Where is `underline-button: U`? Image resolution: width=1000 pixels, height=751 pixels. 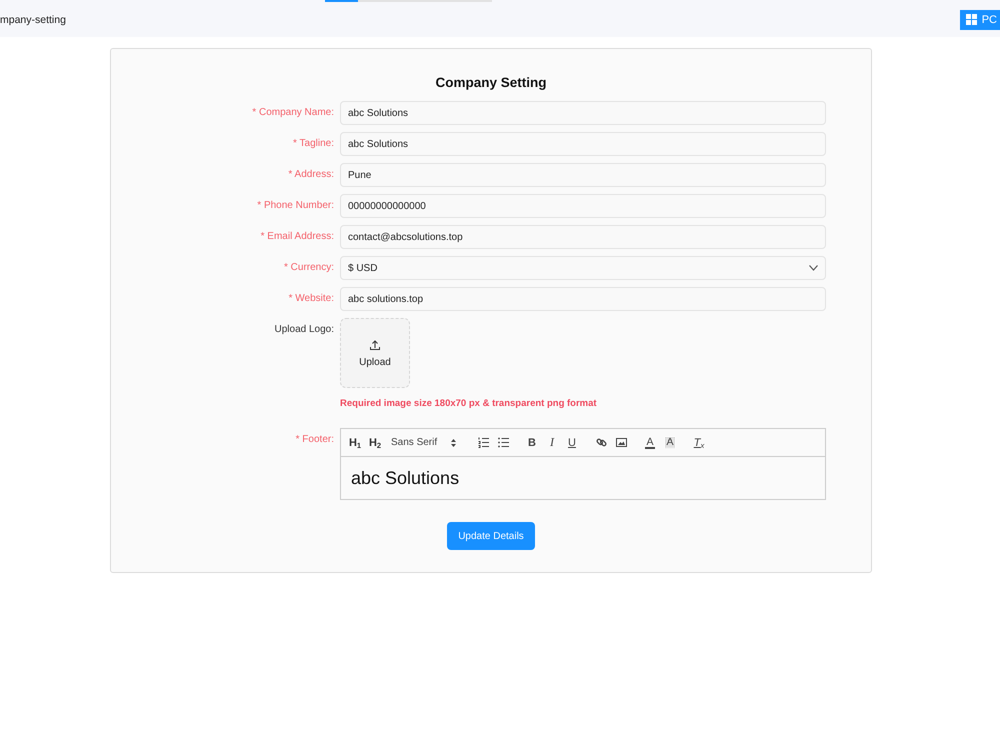 underline-button: U is located at coordinates (572, 443).